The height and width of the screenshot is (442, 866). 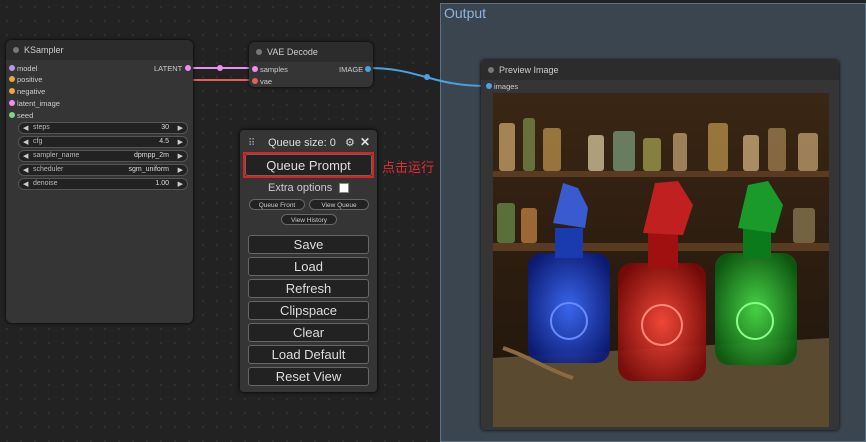 I want to click on widget-label: cfg, so click(x=38, y=141).